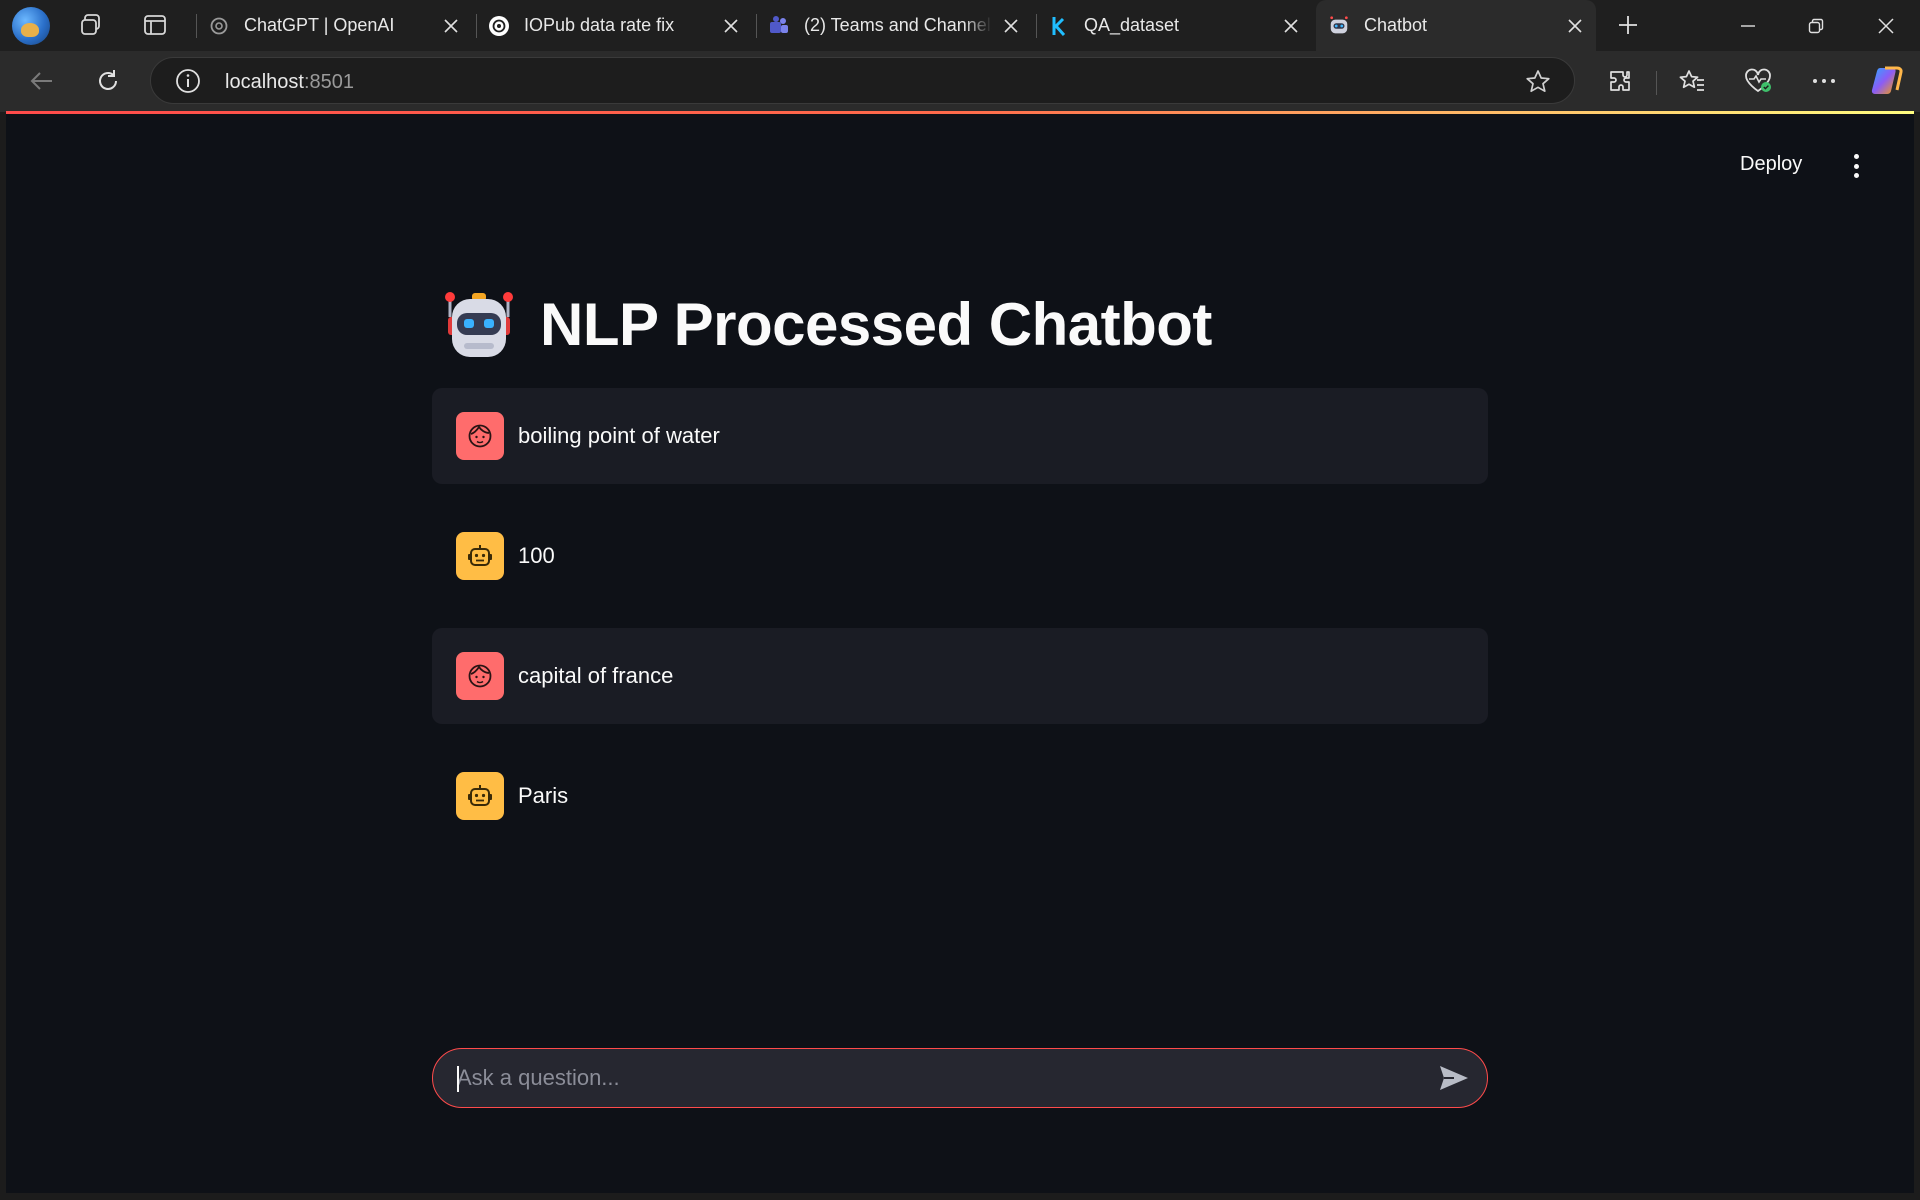 This screenshot has width=1920, height=1200. What do you see at coordinates (960, 1196) in the screenshot?
I see `window-bottom-border` at bounding box center [960, 1196].